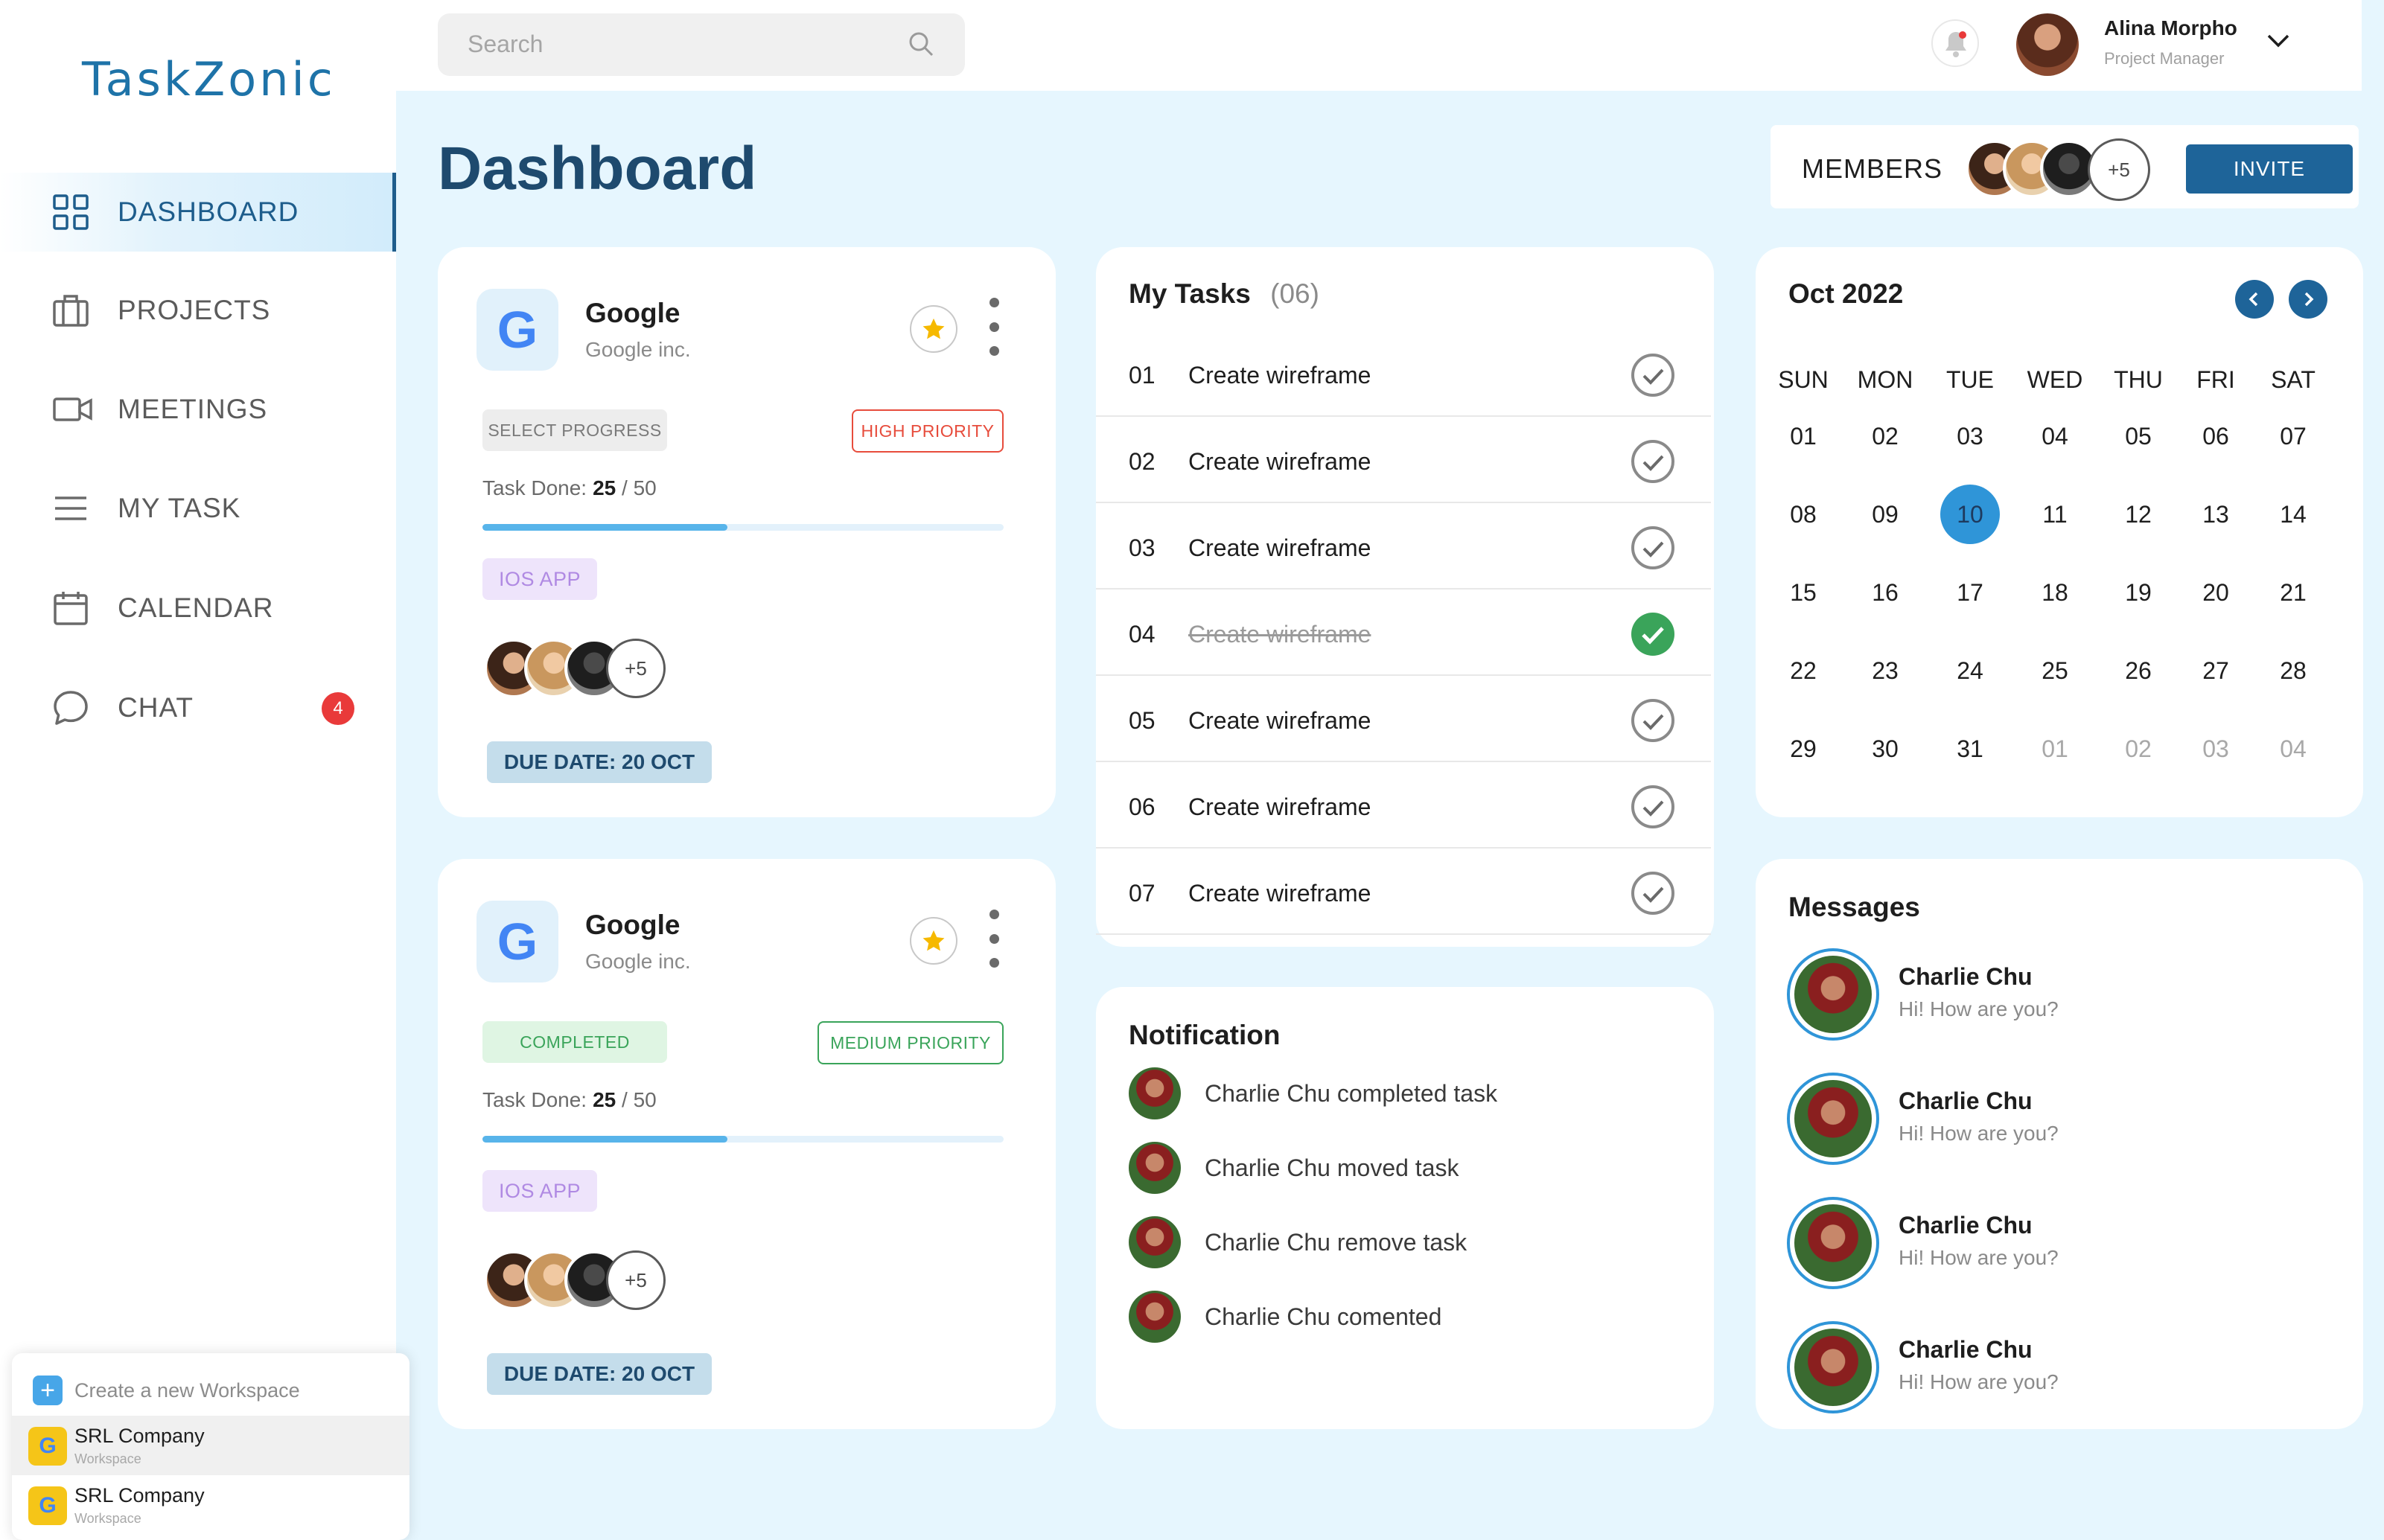 This screenshot has height=1540, width=2384. What do you see at coordinates (1885, 670) in the screenshot?
I see `calendar-day: 23` at bounding box center [1885, 670].